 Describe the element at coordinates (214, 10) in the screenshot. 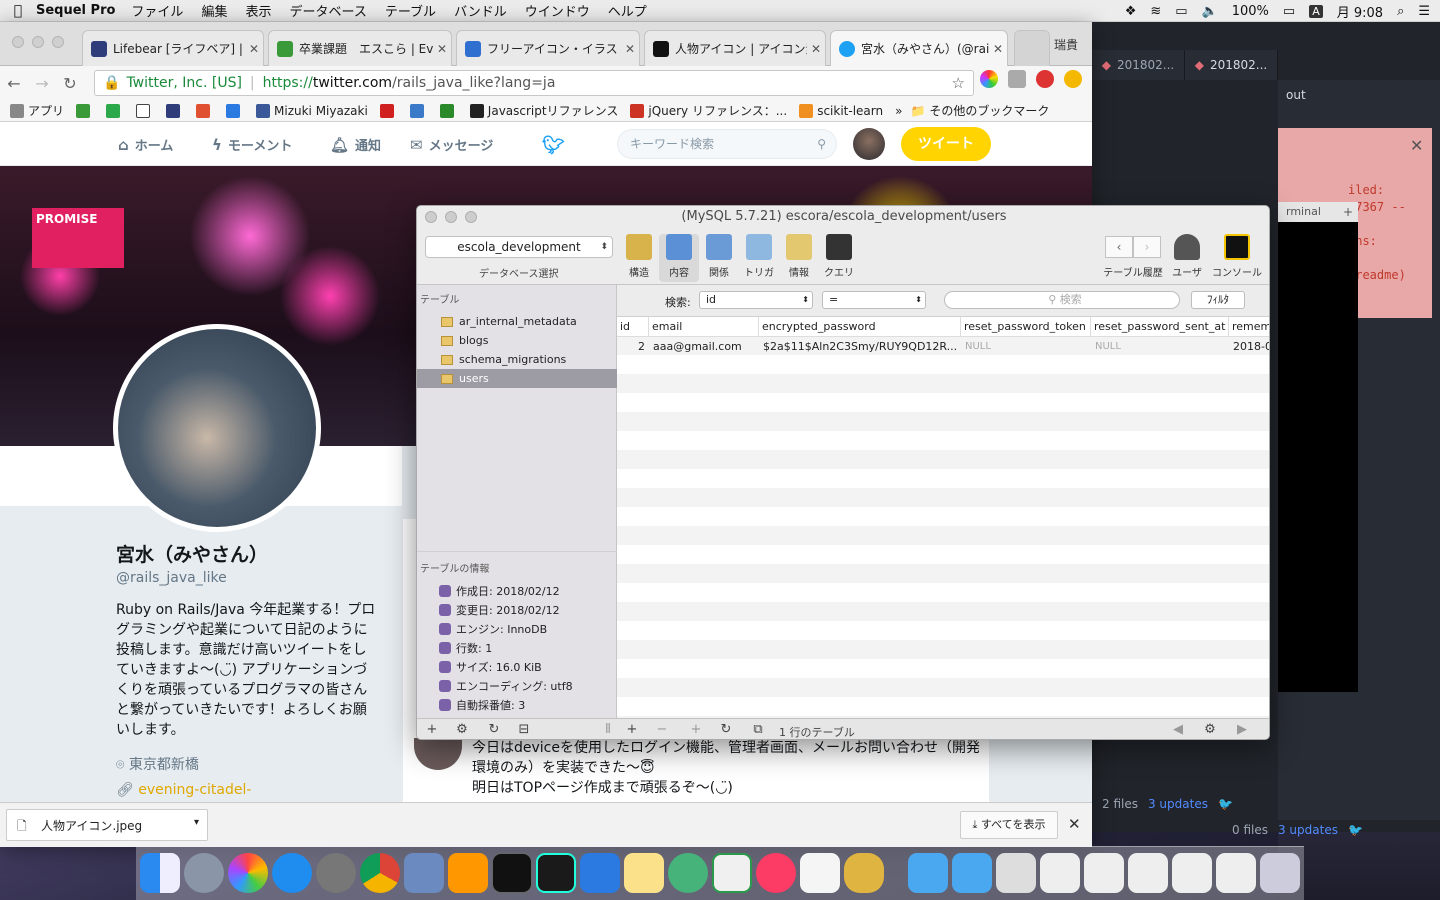

I see `menu-edit: 編集` at that location.